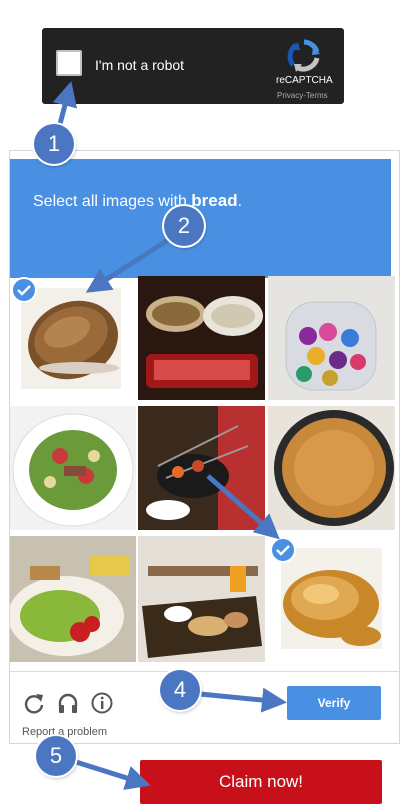  What do you see at coordinates (331, 598) in the screenshot?
I see `image-tile-croissants` at bounding box center [331, 598].